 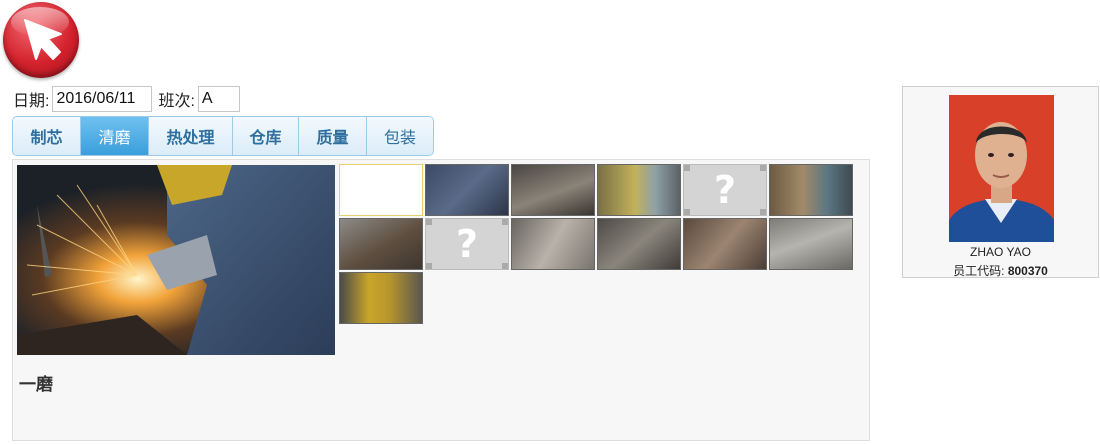 I want to click on filter-row: 日期: 班次:, so click(x=126, y=99).